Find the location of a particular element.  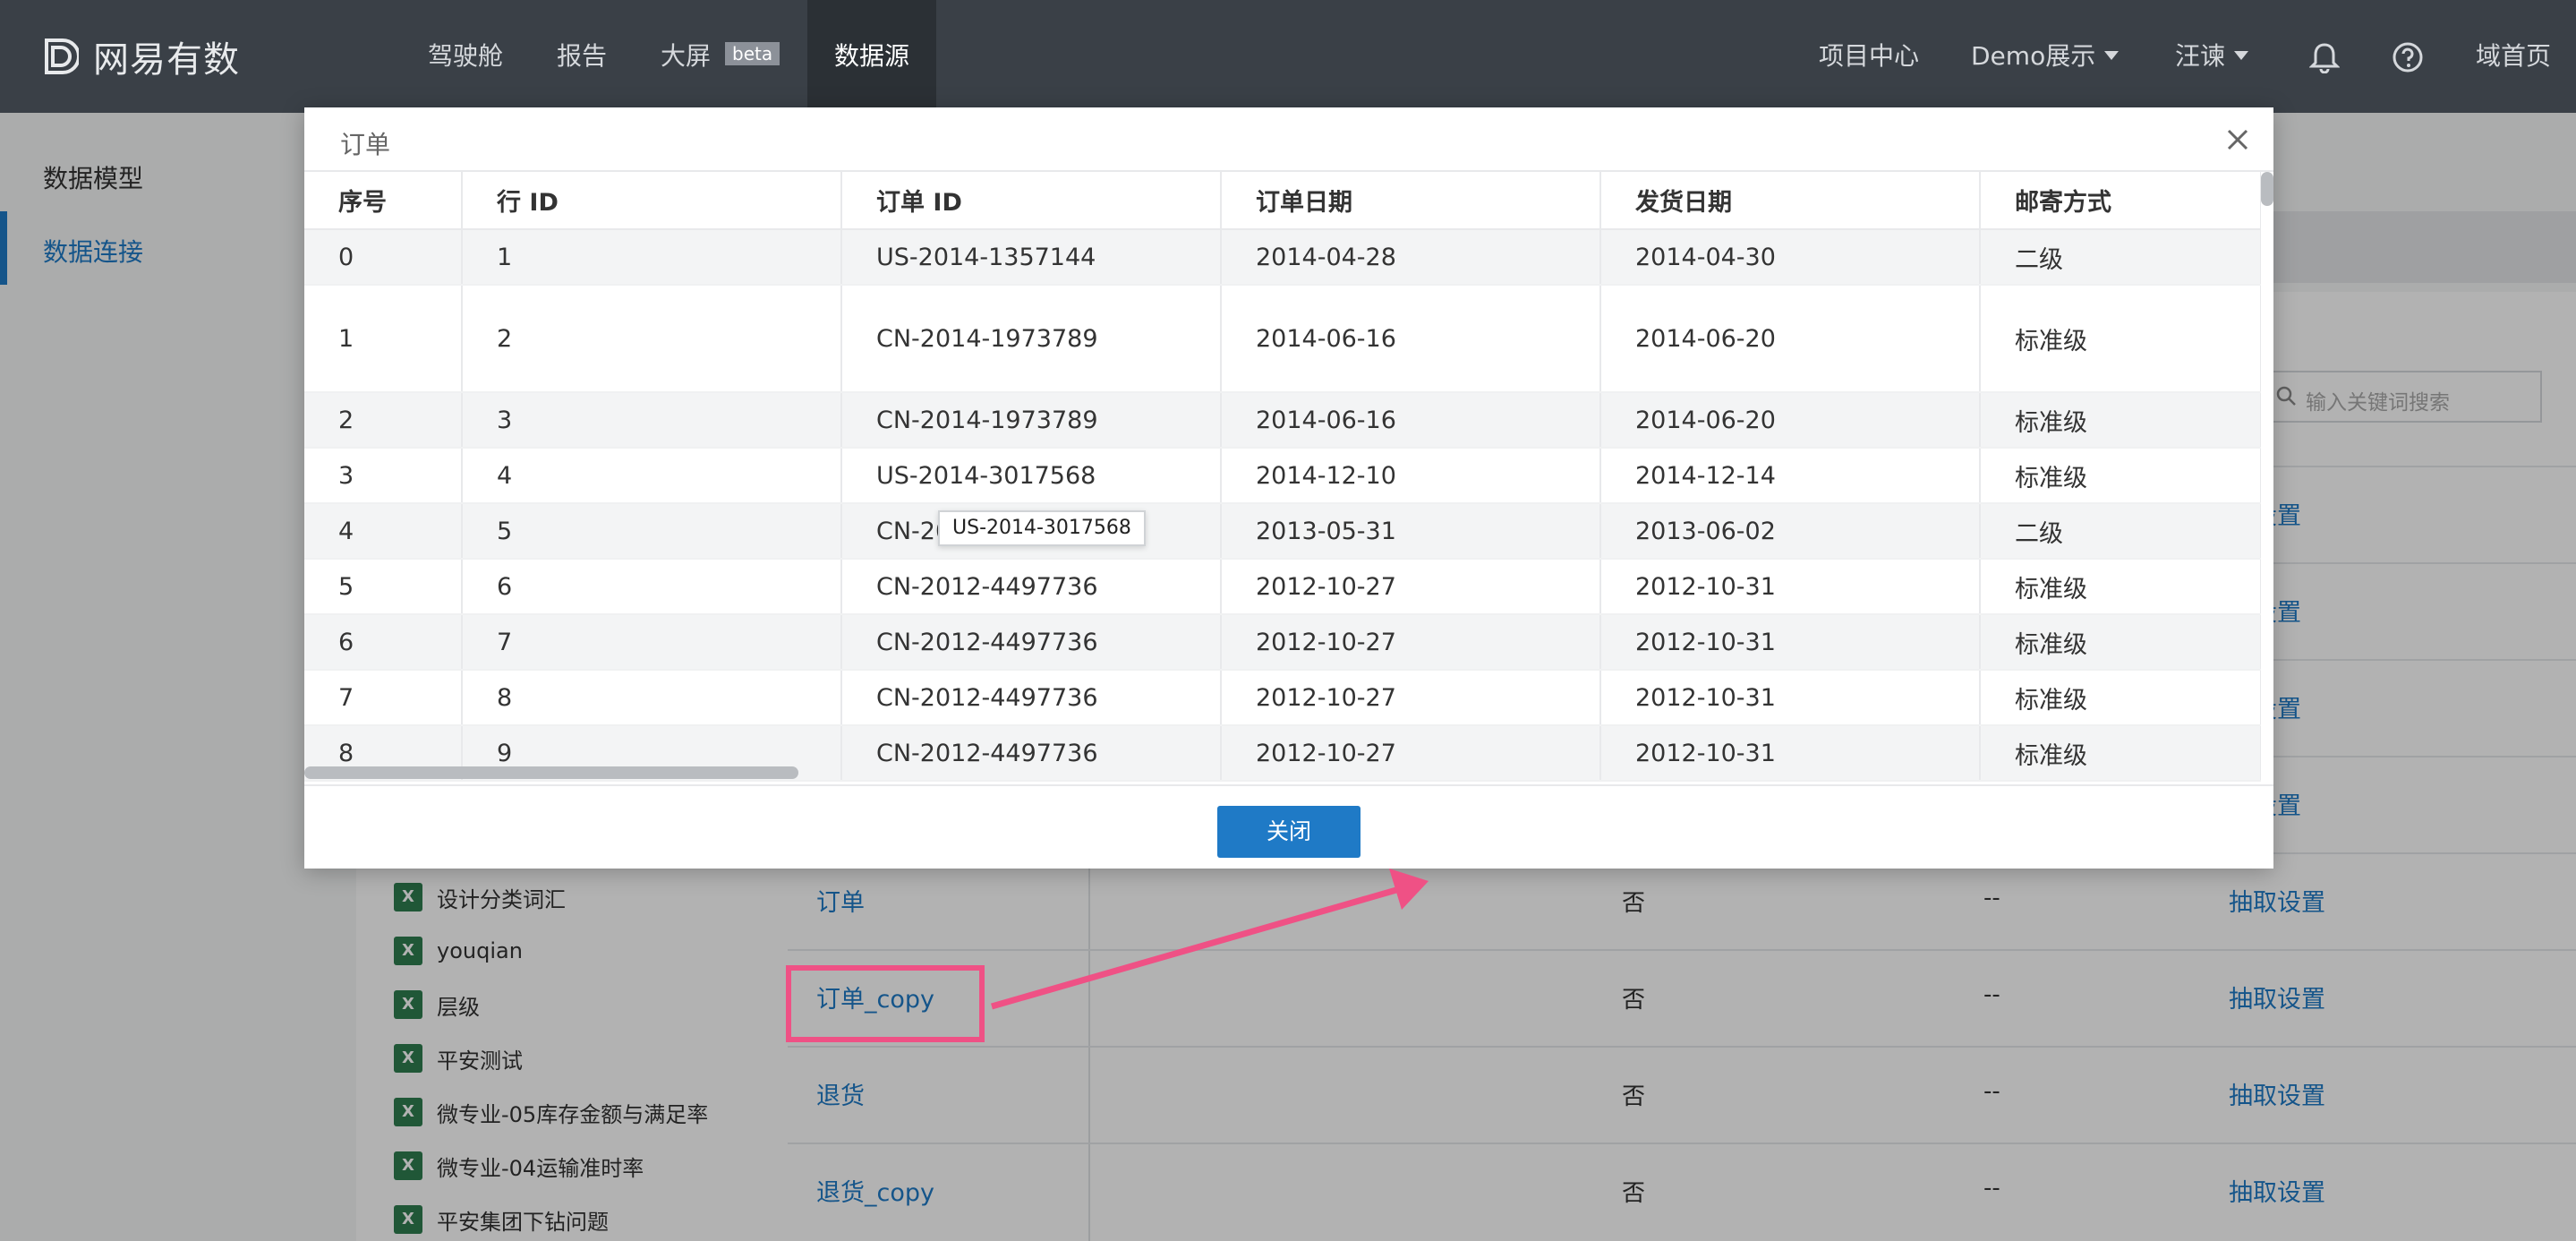

table-row: 6 7 CN-2012-4497736 2012-10-27 2012-10-31 标准级 is located at coordinates (1282, 643).